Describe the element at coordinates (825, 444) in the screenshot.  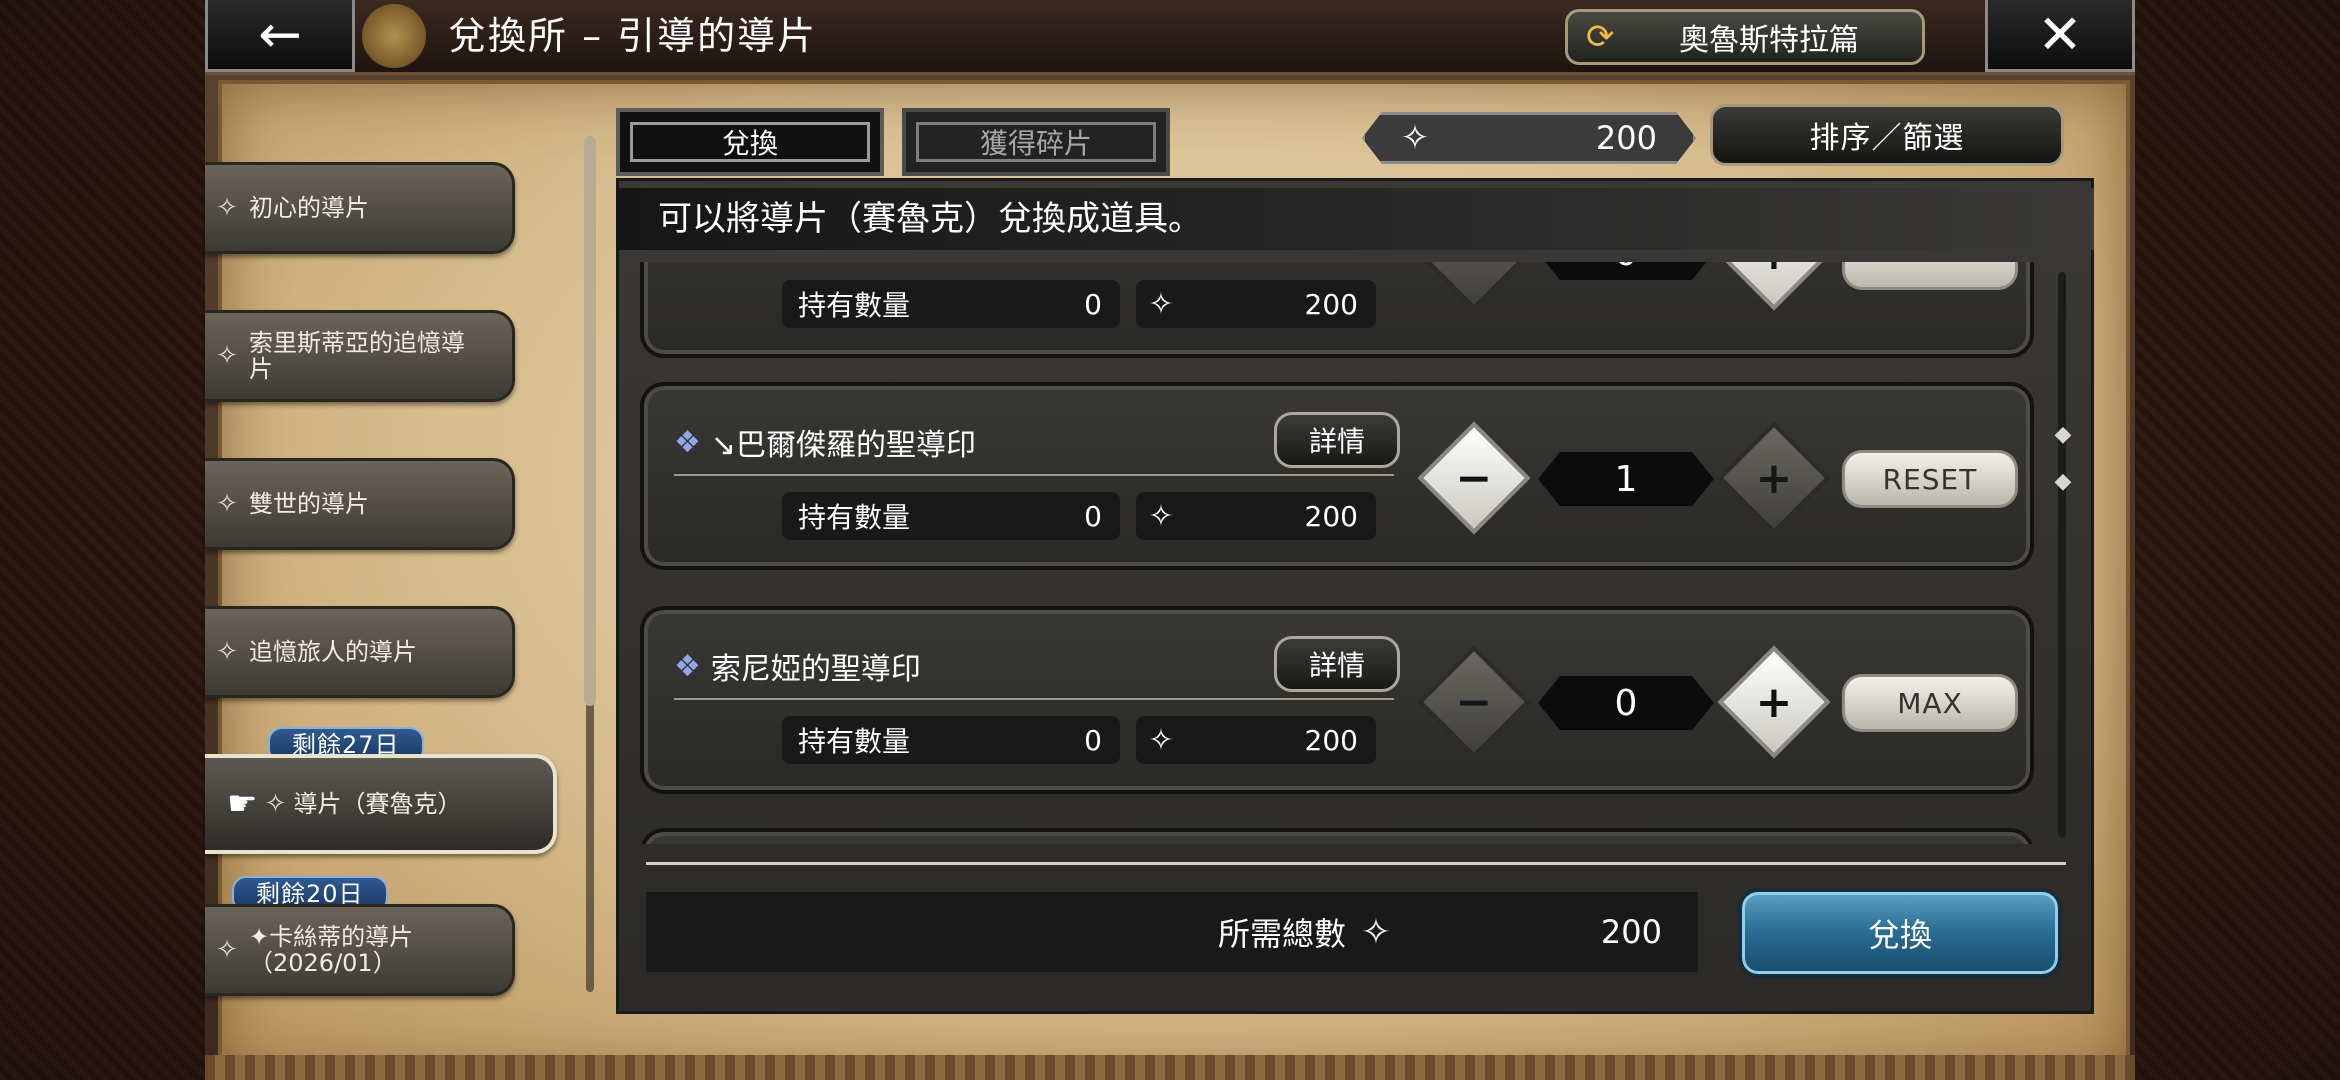
I see `item-name: ❖ ↘巴爾傑羅的聖導印` at that location.